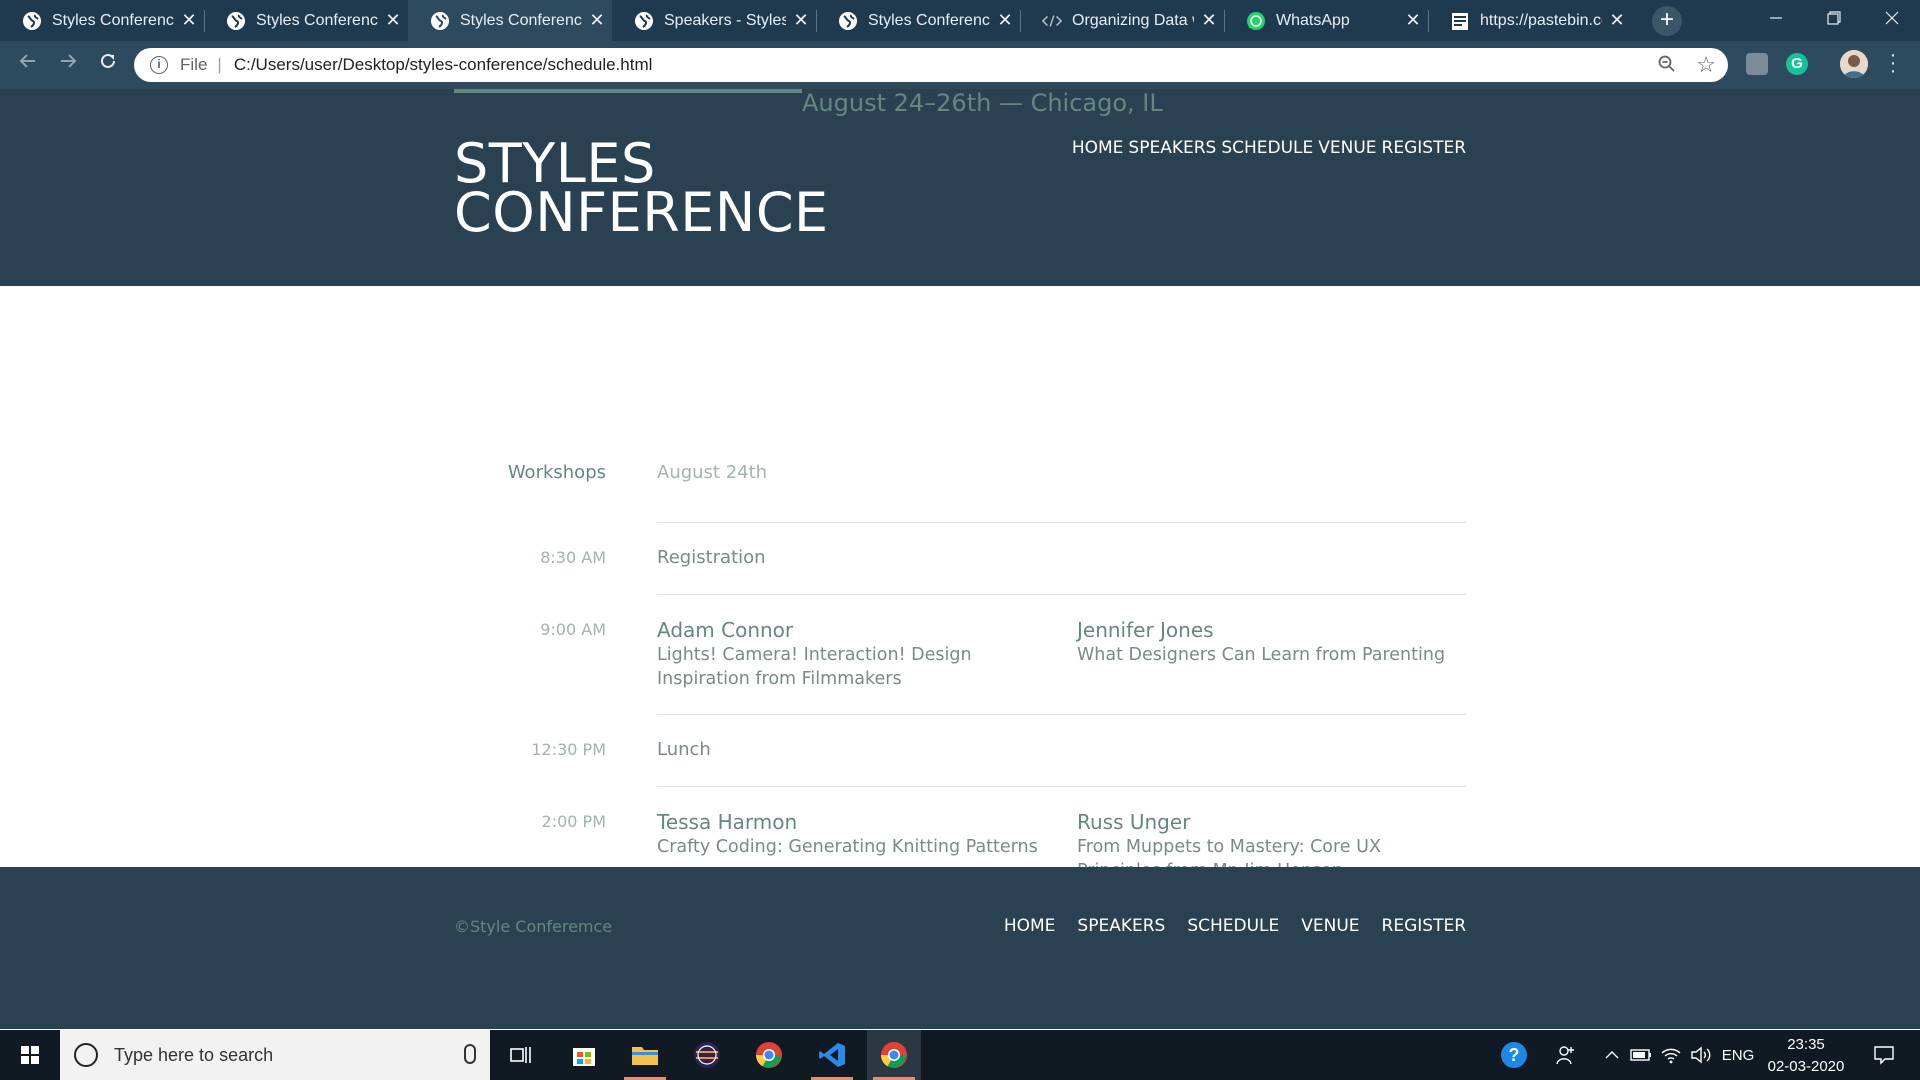  What do you see at coordinates (108, 65) in the screenshot?
I see `reload-button` at bounding box center [108, 65].